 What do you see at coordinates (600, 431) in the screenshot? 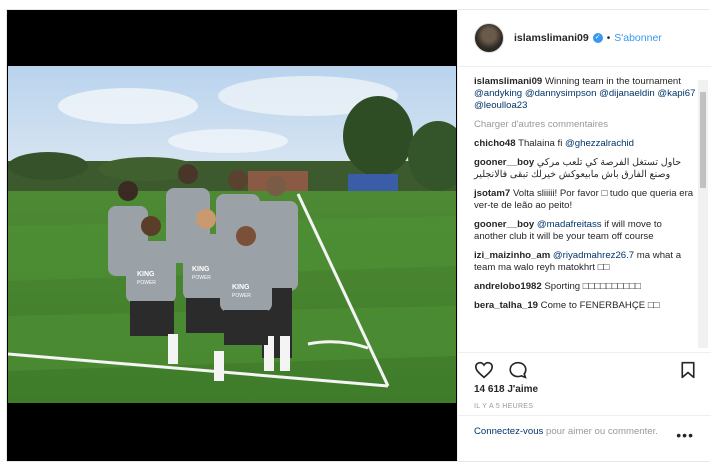
I see `login-prompt-text: pour aimer ou commenter.` at bounding box center [600, 431].